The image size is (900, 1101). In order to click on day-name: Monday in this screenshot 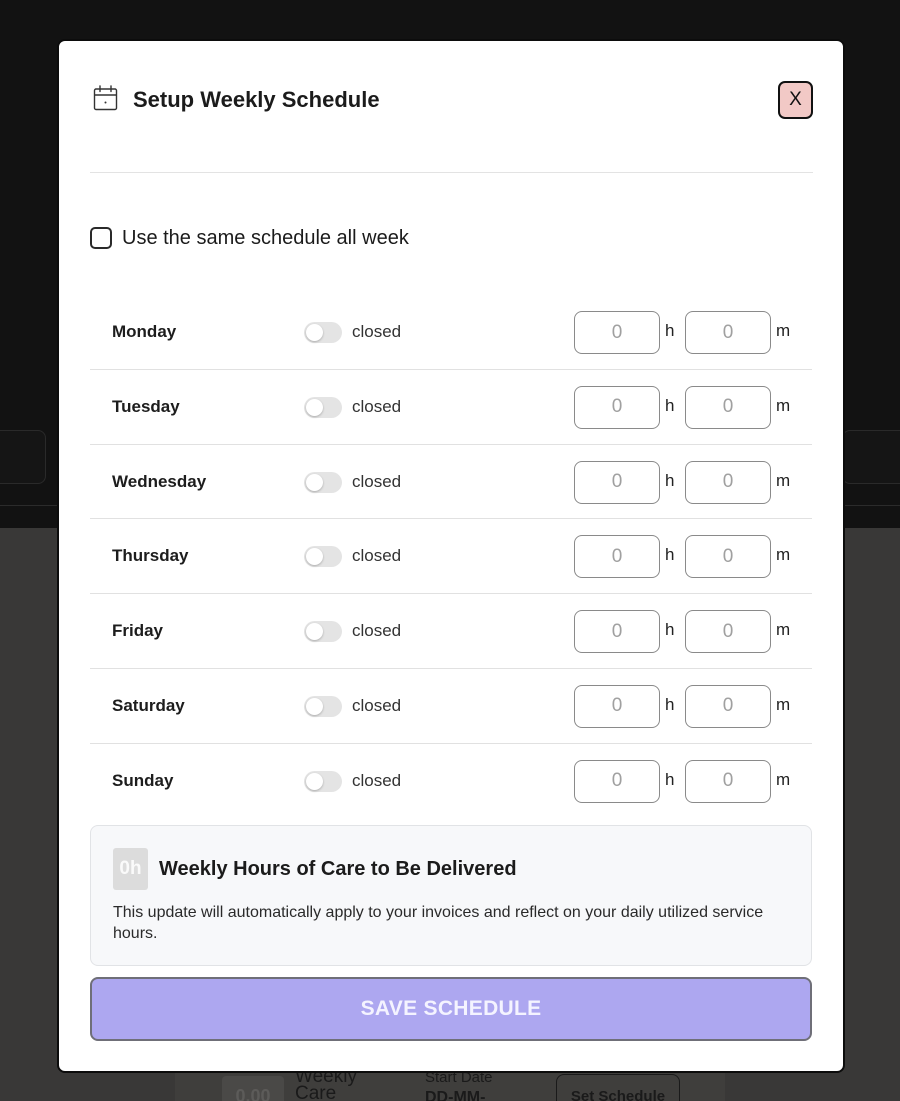, I will do `click(144, 331)`.